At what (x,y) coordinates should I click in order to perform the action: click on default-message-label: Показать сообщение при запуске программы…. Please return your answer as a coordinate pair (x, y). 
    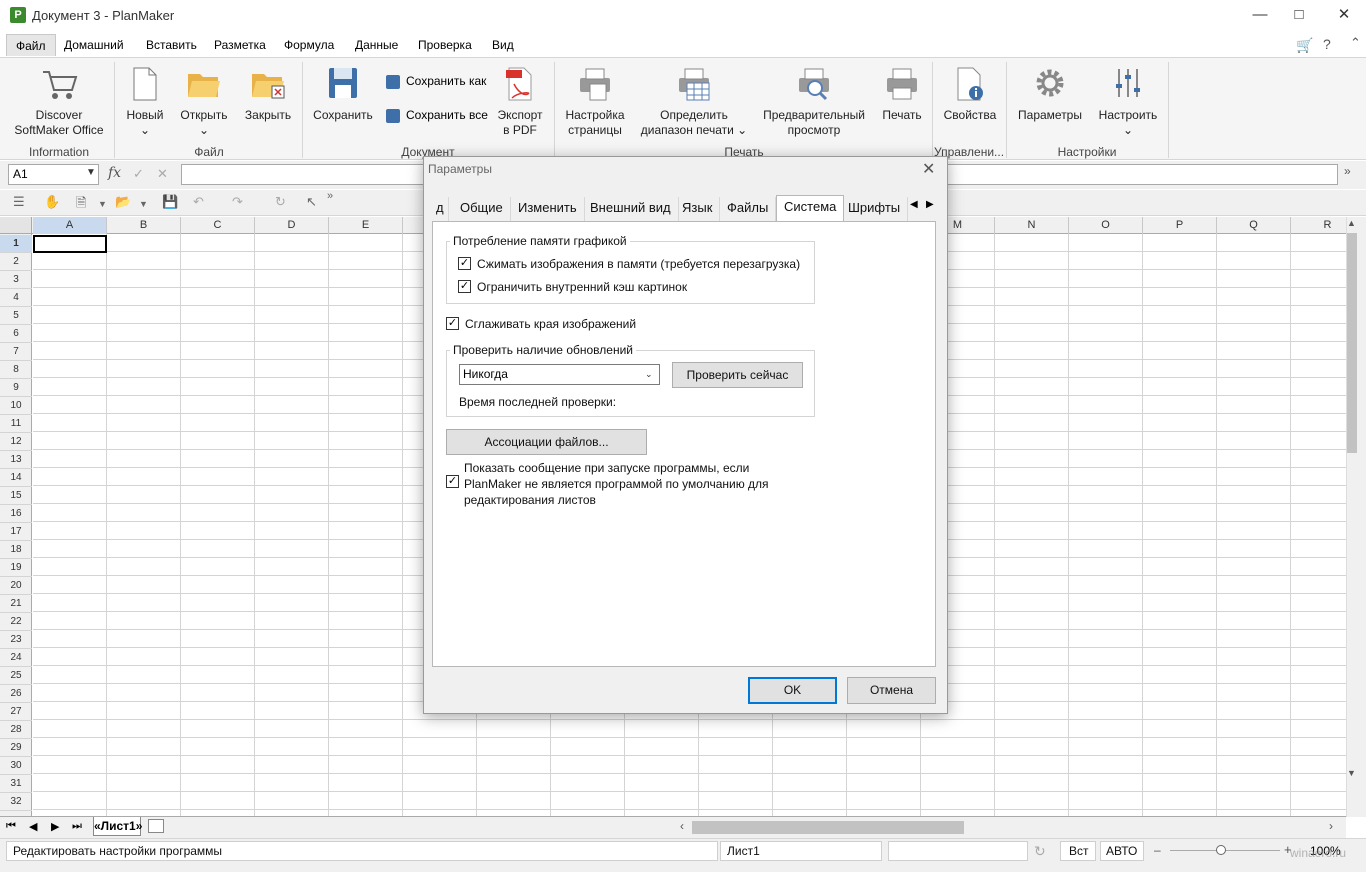
    Looking at the image, I should click on (636, 484).